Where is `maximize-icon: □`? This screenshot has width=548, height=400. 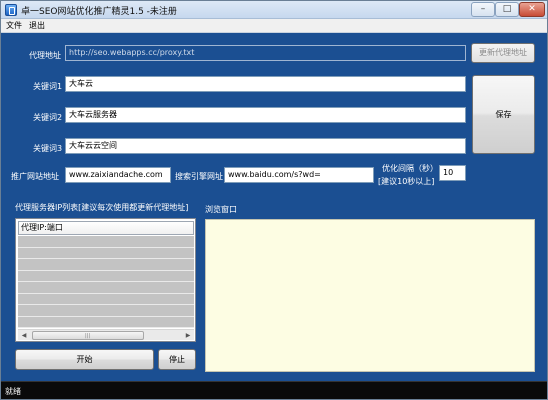
maximize-icon: □ is located at coordinates (507, 9).